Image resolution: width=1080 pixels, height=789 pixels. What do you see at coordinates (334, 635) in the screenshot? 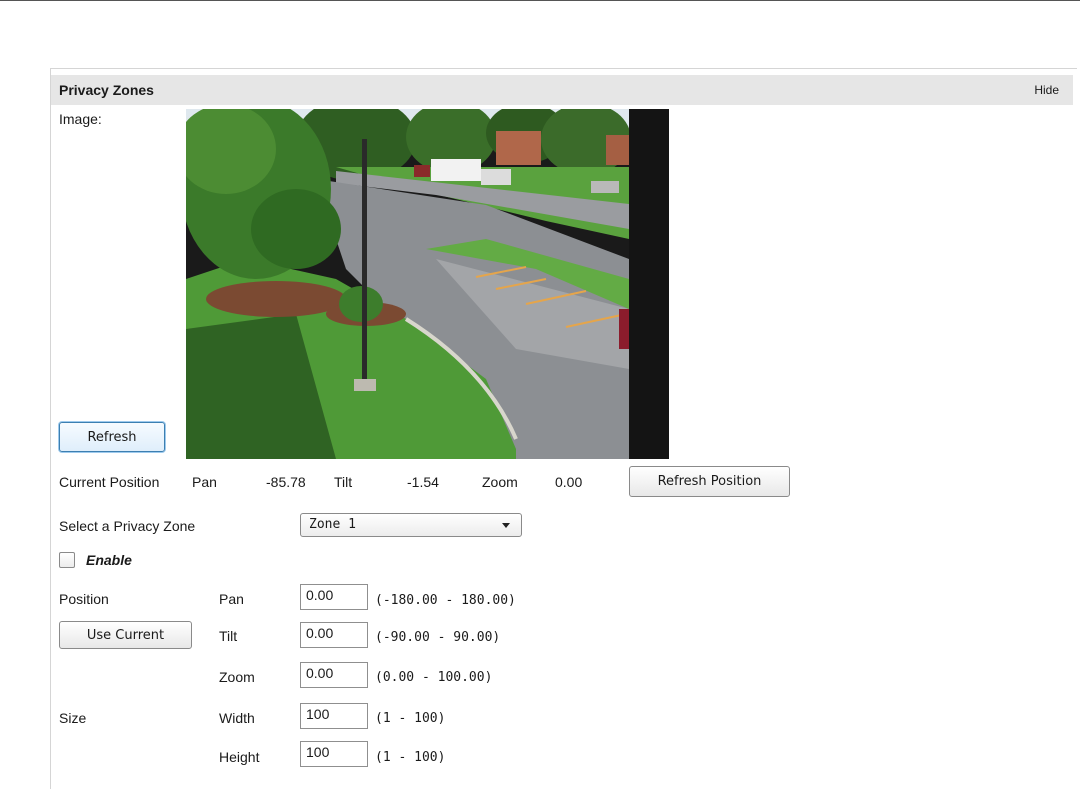
I see `position-tilt-input` at bounding box center [334, 635].